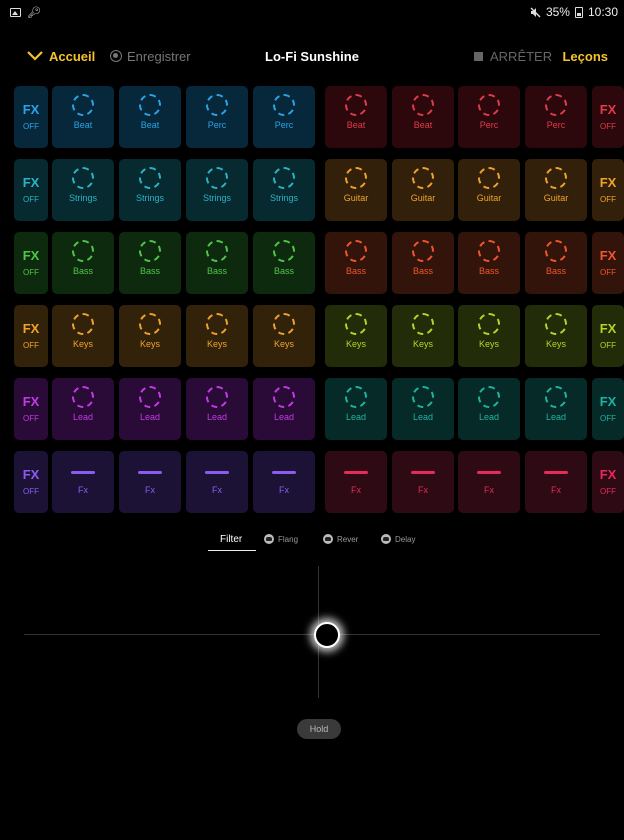 The image size is (624, 840). What do you see at coordinates (31, 491) in the screenshot?
I see `fx-state: OFF` at bounding box center [31, 491].